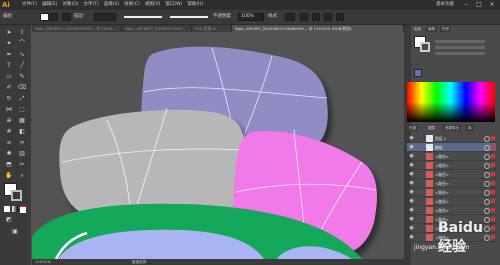 Image resolution: width=500 pixels, height=265 pixels. What do you see at coordinates (22, 66) in the screenshot?
I see `line-tool-icon: ╱` at bounding box center [22, 66].